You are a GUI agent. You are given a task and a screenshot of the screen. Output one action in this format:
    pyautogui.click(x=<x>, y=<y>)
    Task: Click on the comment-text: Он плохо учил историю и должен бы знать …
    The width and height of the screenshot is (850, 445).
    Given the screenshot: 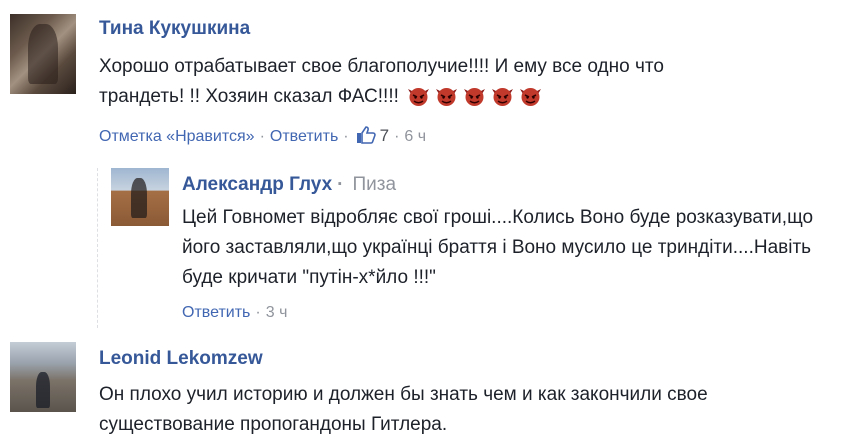 What is the action you would take?
    pyautogui.click(x=403, y=409)
    